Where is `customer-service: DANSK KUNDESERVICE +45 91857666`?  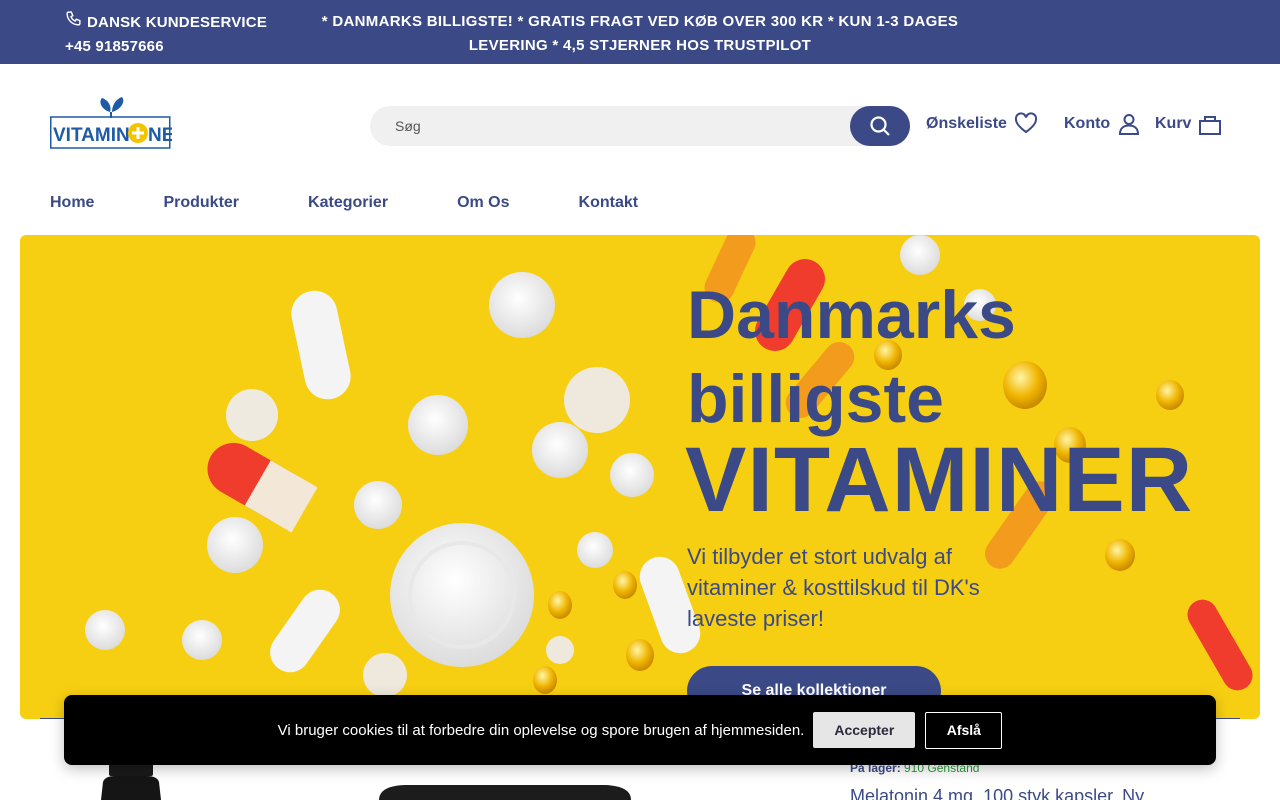 customer-service: DANSK KUNDESERVICE +45 91857666 is located at coordinates (166, 34).